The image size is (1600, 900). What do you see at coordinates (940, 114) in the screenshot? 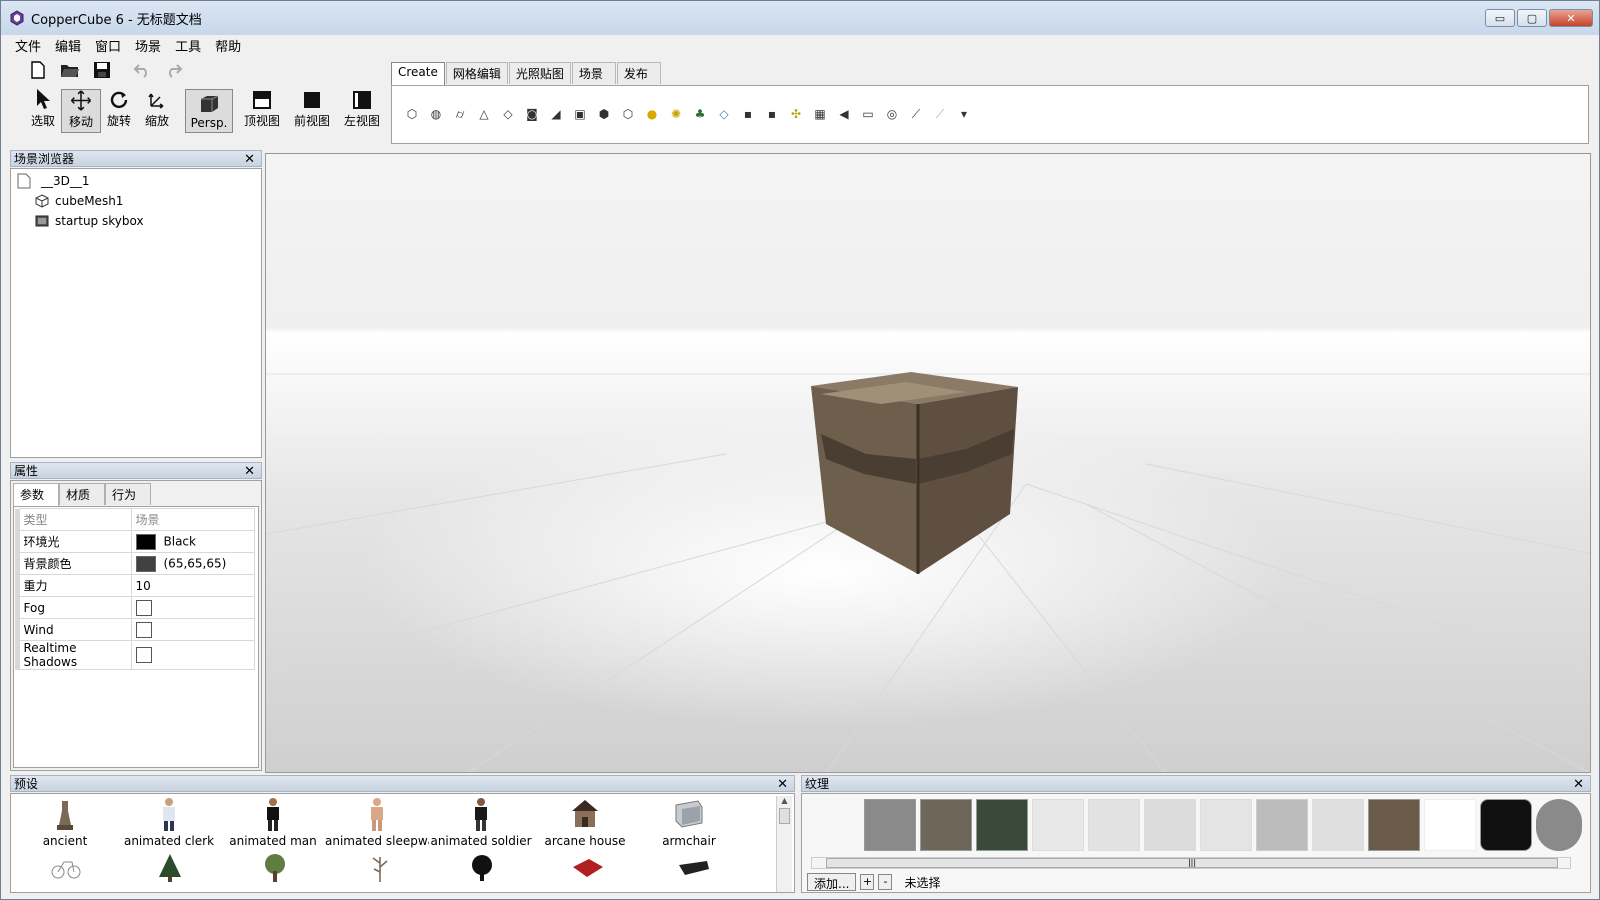
I see `path-node-icon: ⟋` at bounding box center [940, 114].